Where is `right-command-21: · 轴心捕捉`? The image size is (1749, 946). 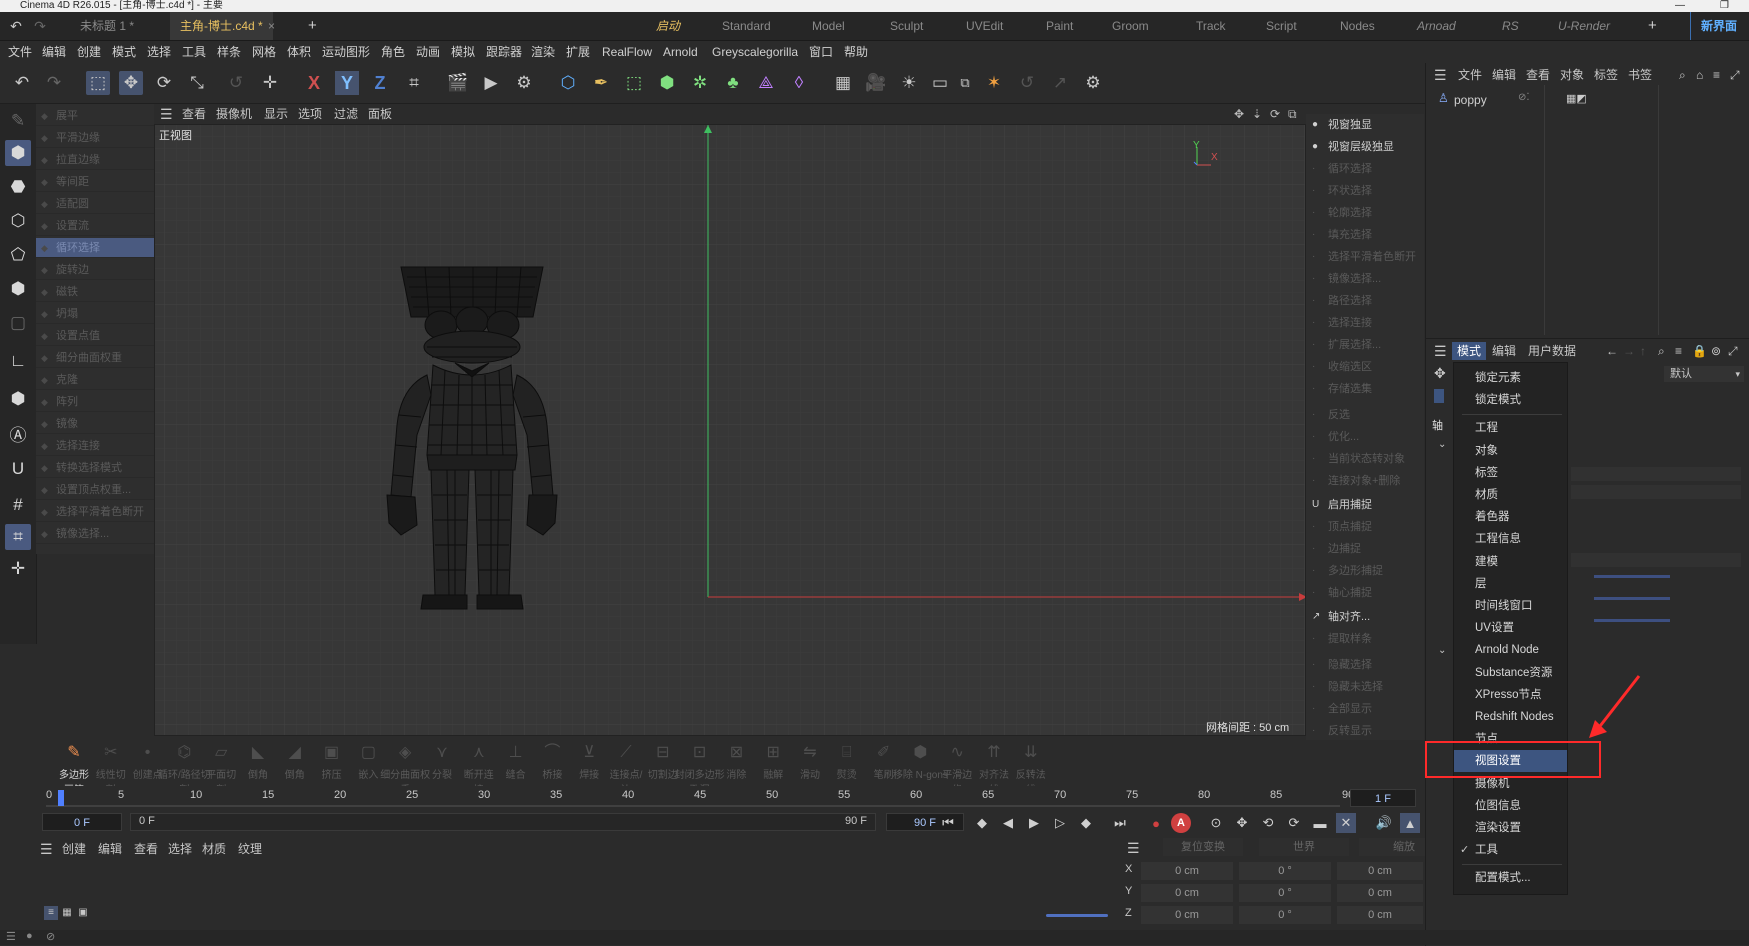
right-command-21: · 轴心捕捉 is located at coordinates (1365, 593).